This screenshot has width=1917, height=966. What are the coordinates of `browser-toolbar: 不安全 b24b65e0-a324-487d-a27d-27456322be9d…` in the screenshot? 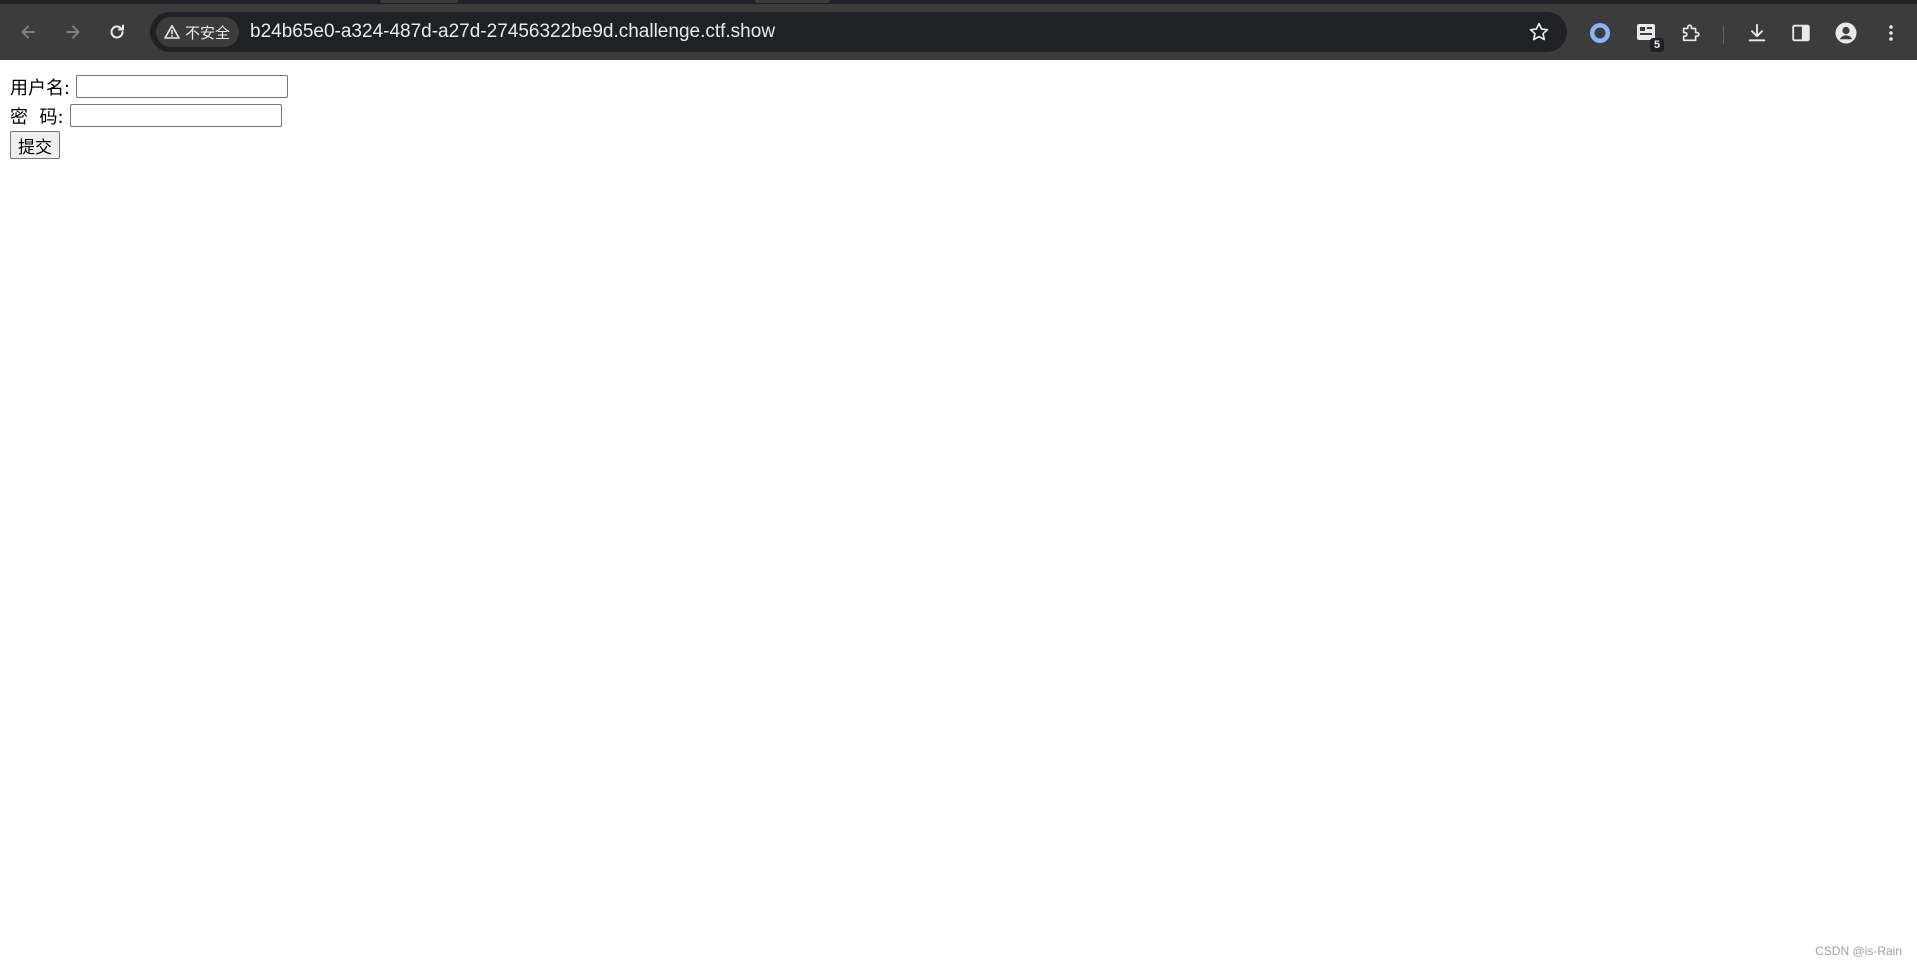 It's located at (958, 32).